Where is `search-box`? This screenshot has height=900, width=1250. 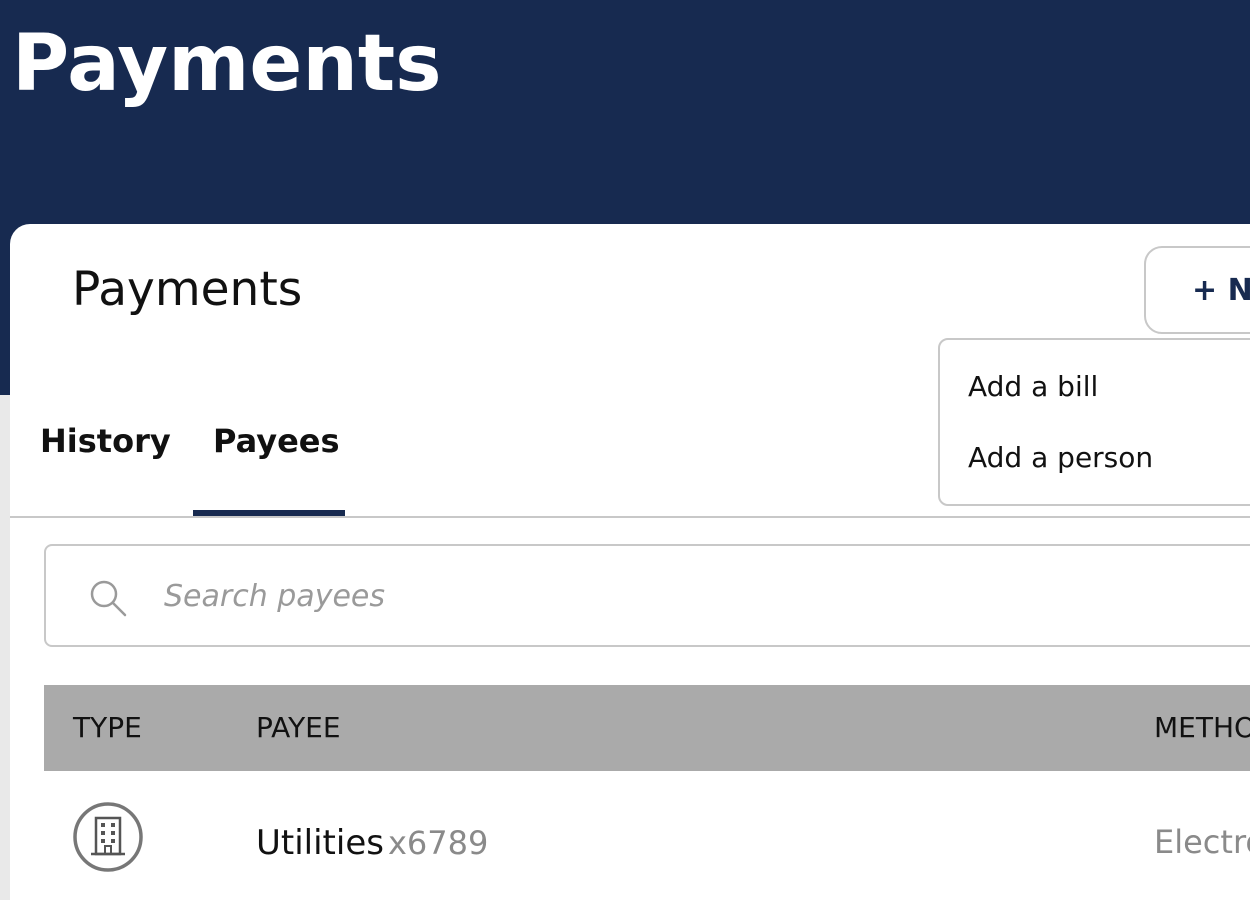 search-box is located at coordinates (647, 595).